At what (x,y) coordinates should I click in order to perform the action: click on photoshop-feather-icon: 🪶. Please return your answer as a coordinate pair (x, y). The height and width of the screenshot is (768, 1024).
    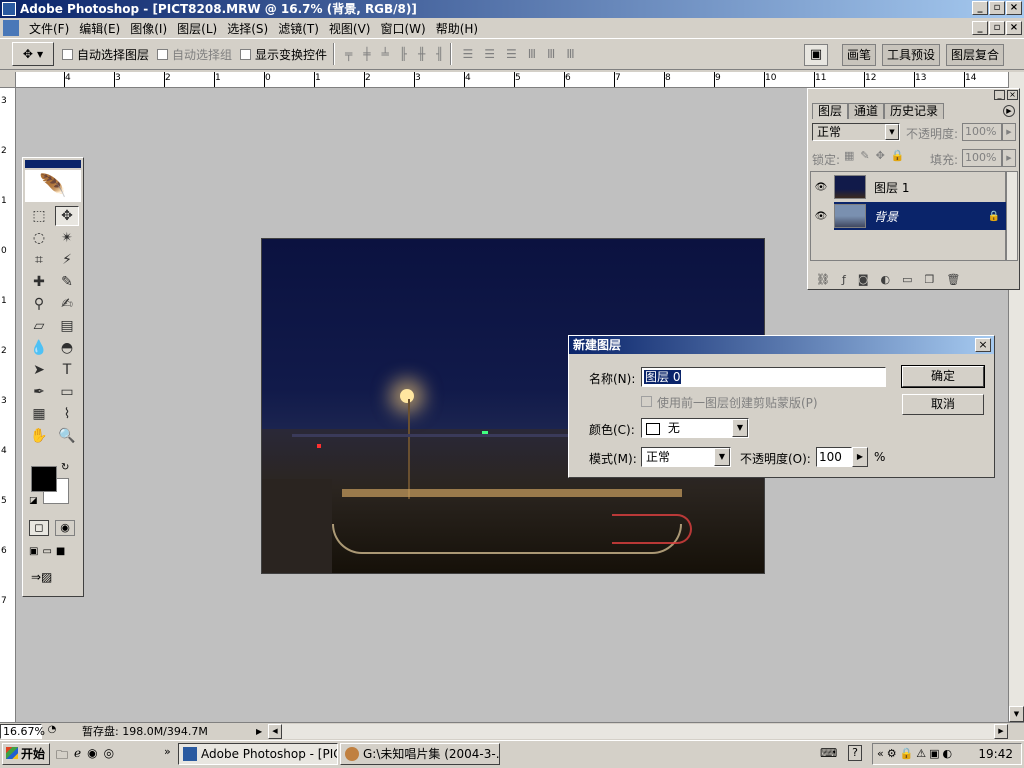
    Looking at the image, I should click on (53, 186).